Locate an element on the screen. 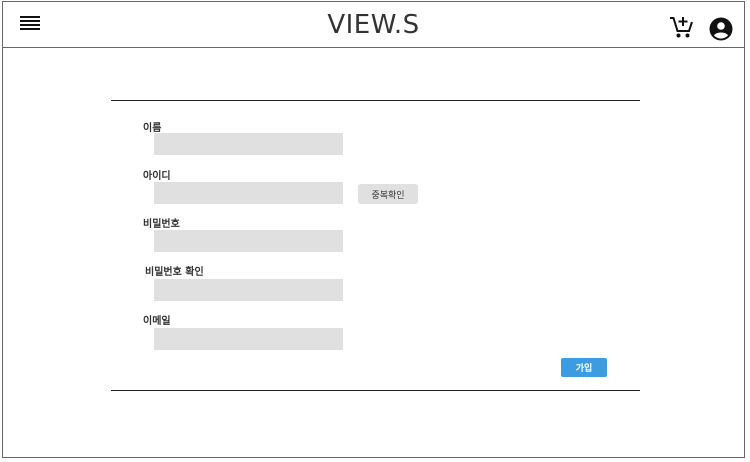 Image resolution: width=750 pixels, height=462 pixels. add-shopping-cart-icon is located at coordinates (682, 27).